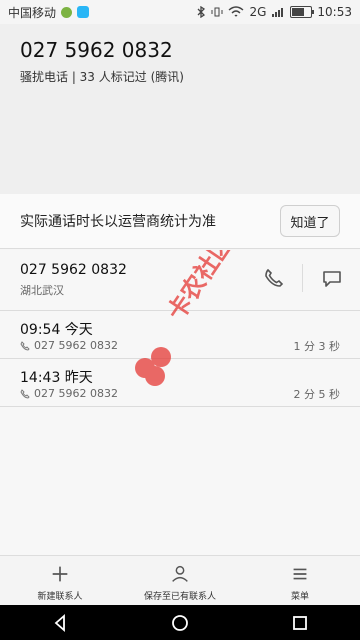 Image resolution: width=360 pixels, height=640 pixels. I want to click on caller-tag: 骚扰电话 | 33 人标记过 (腾讯), so click(102, 77).